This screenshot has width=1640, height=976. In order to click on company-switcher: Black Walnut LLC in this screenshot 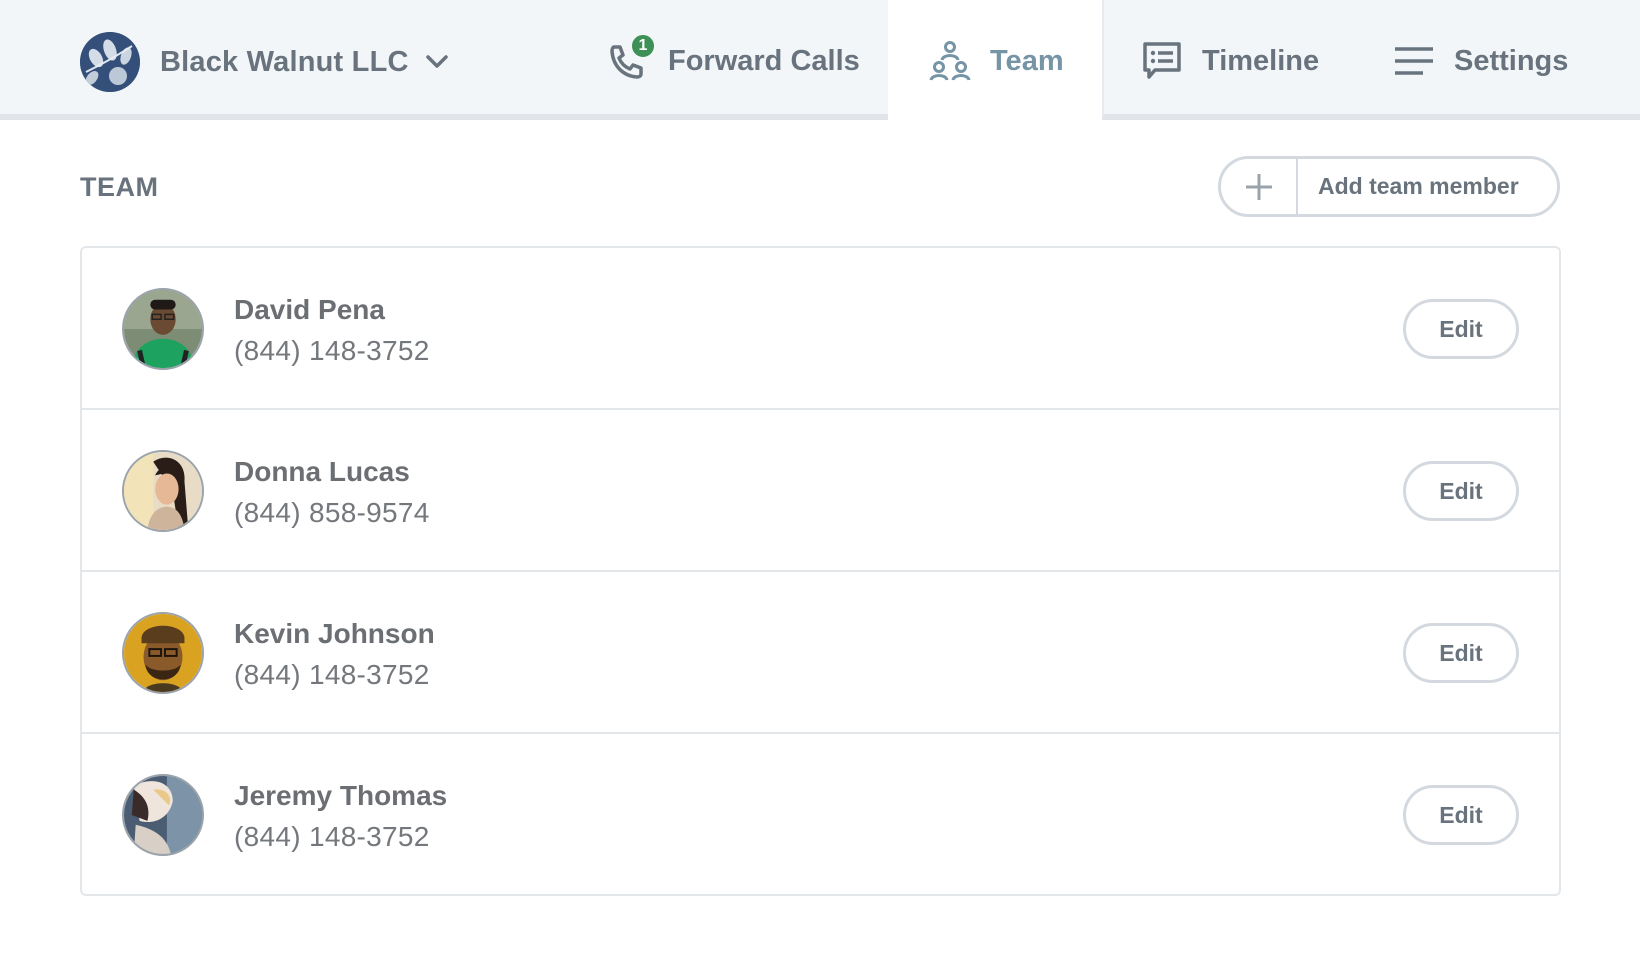, I will do `click(264, 62)`.